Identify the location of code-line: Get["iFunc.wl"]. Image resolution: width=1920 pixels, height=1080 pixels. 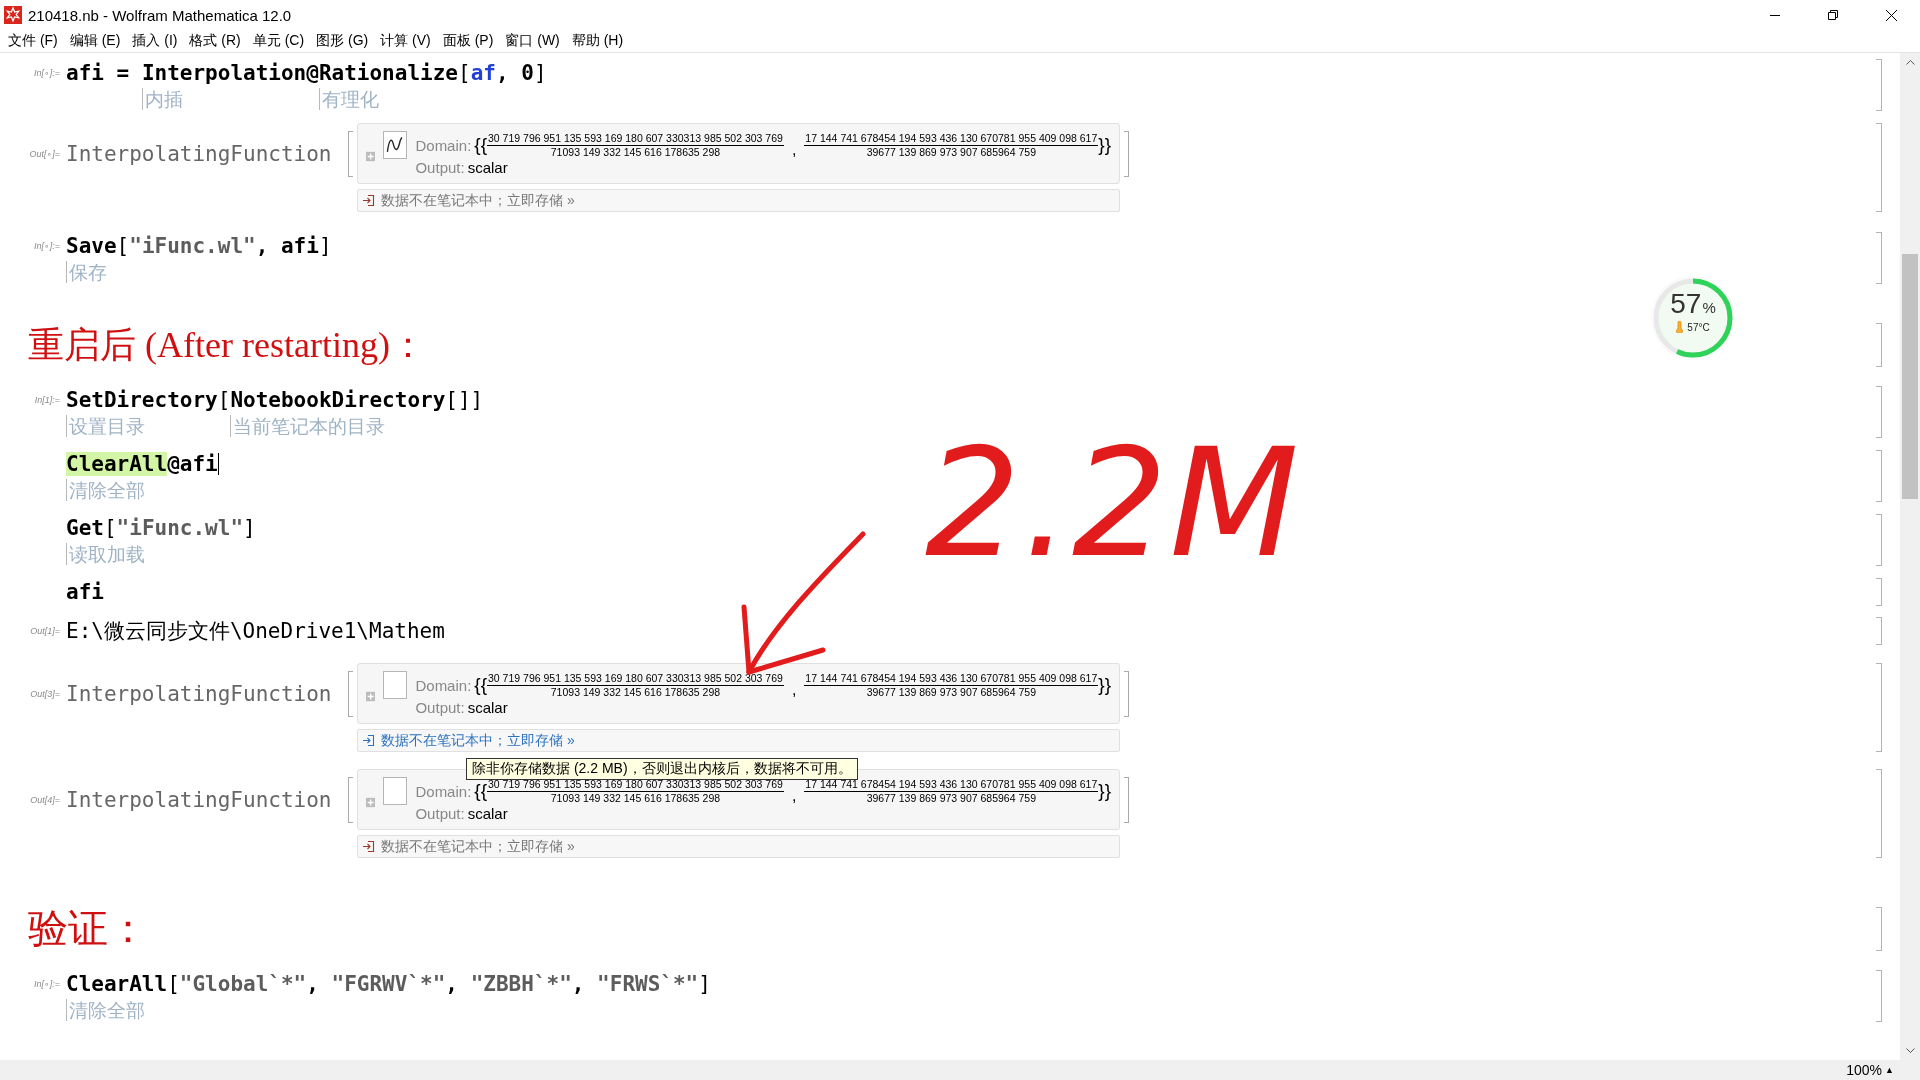
(161, 528).